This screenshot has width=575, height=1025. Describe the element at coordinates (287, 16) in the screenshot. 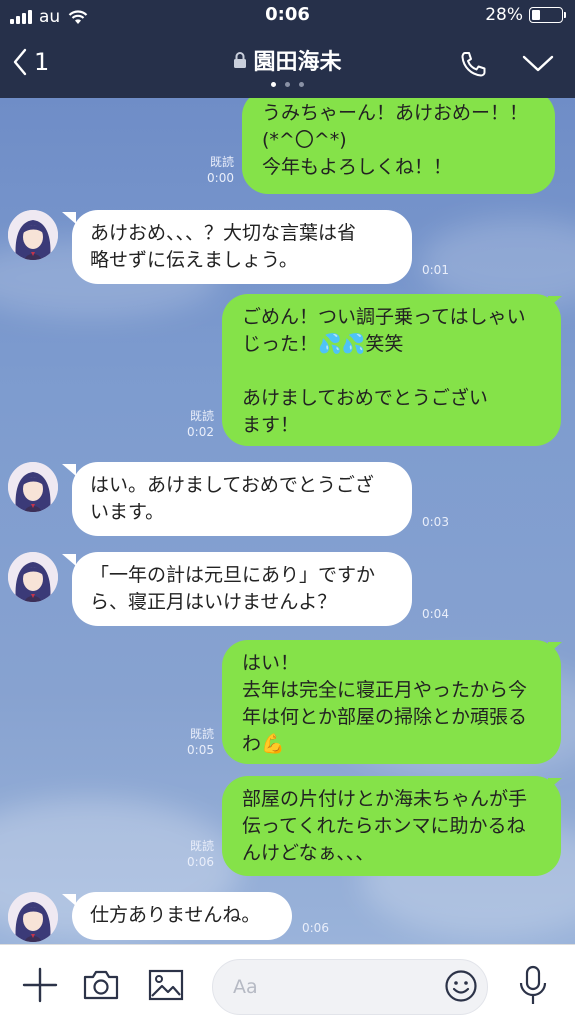

I see `status-bar: au 0:06 28%` at that location.